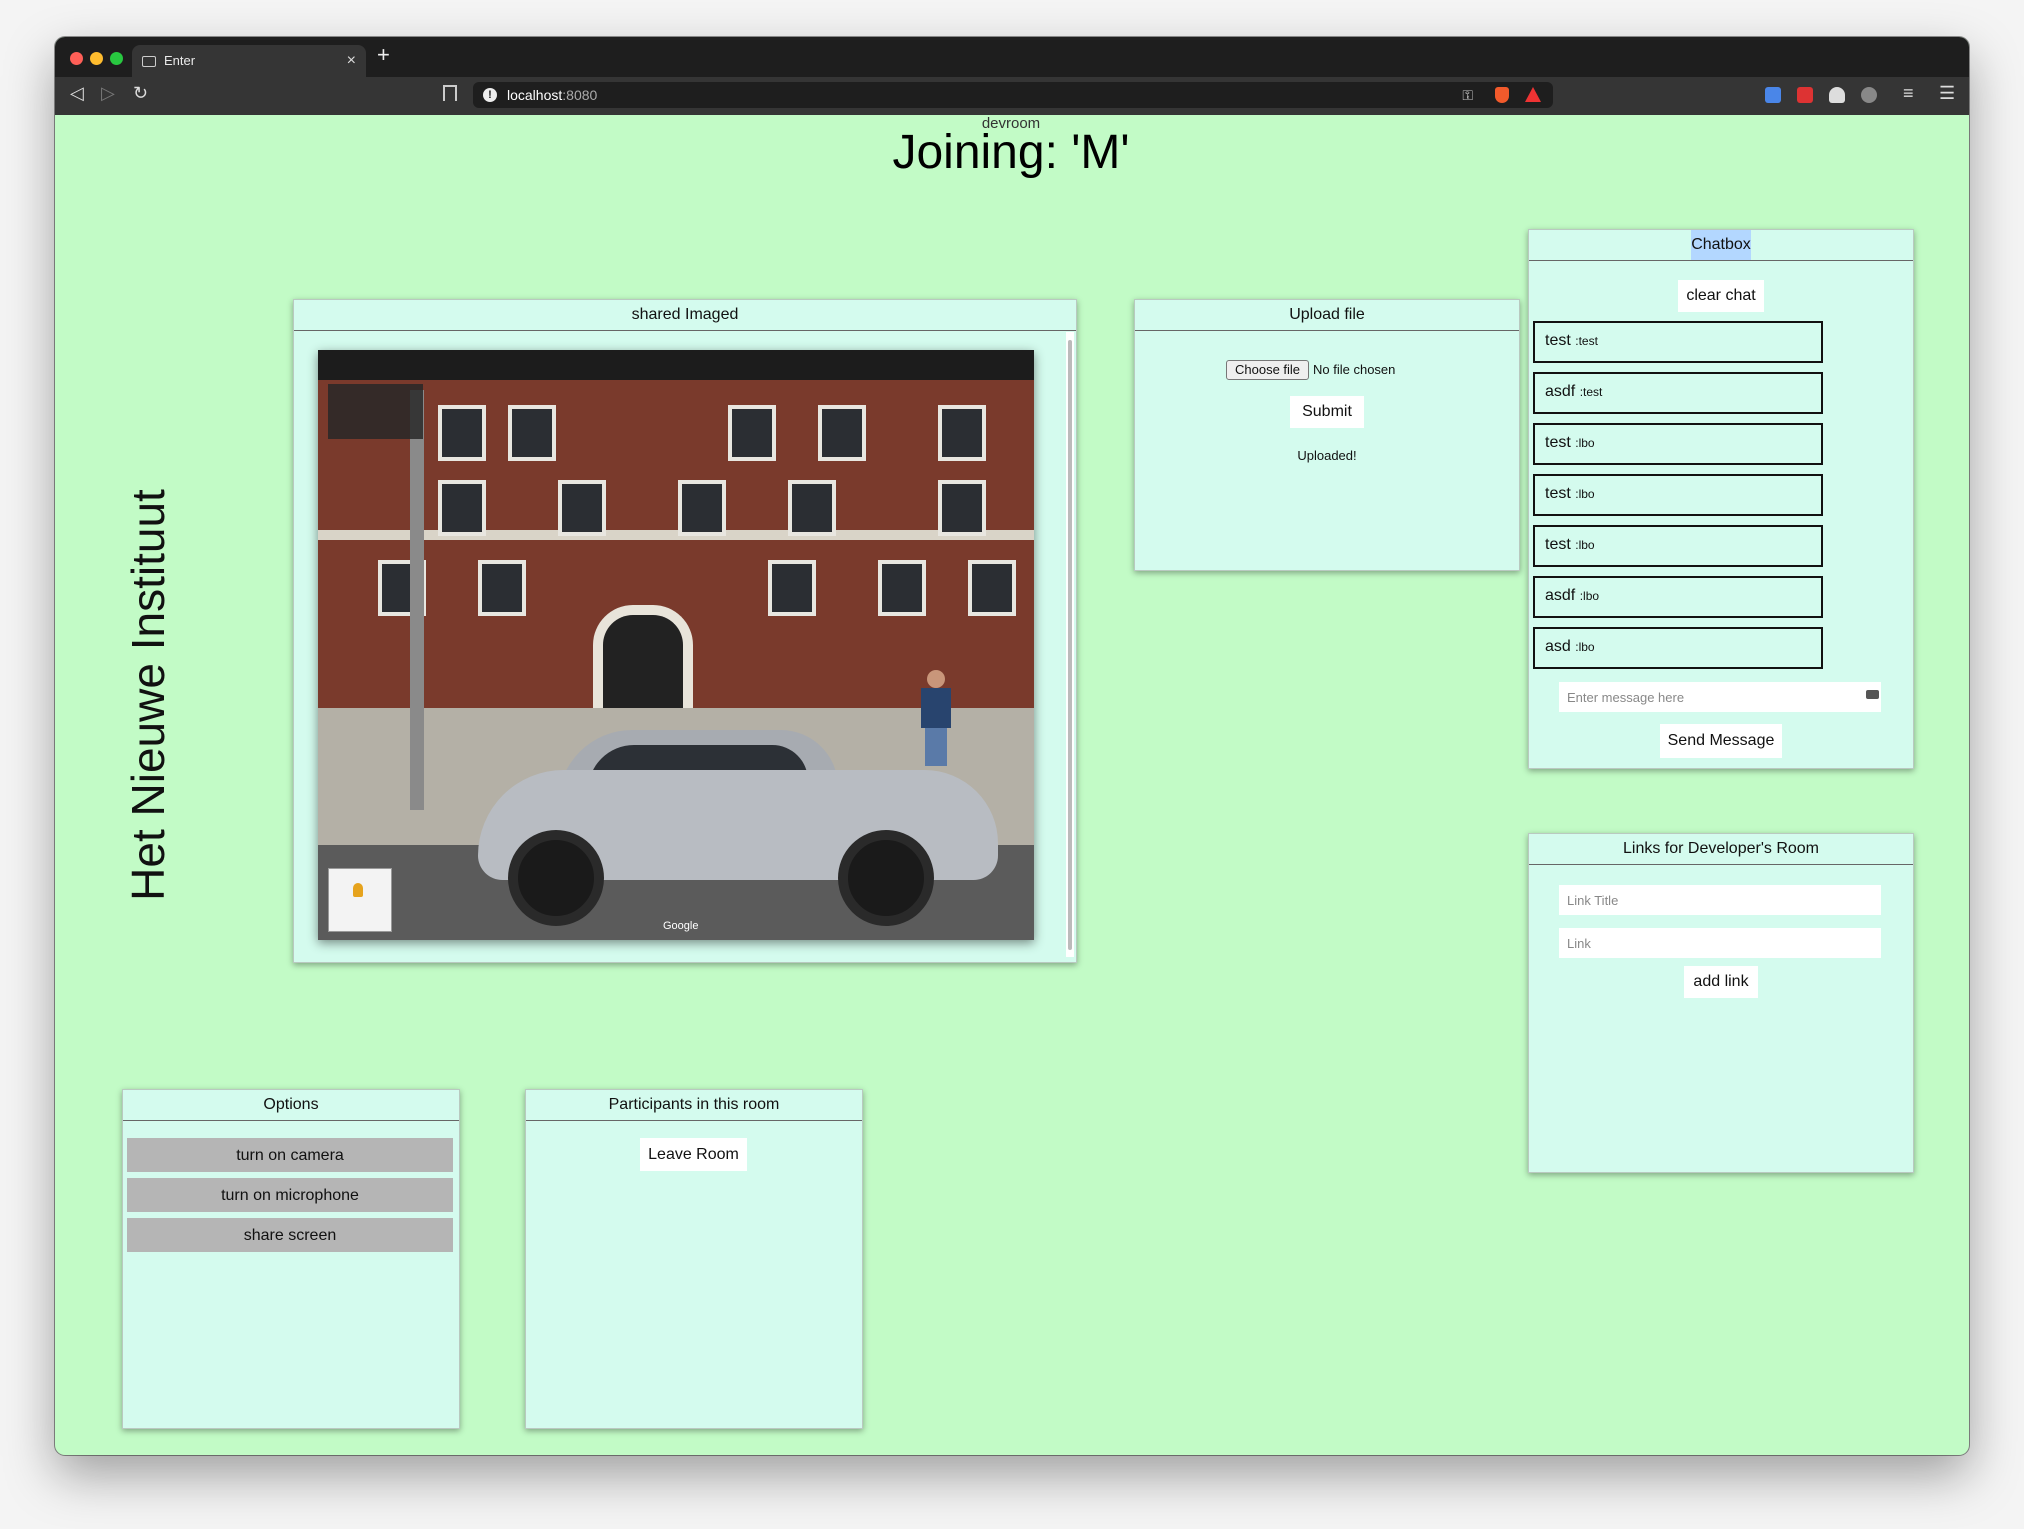  Describe the element at coordinates (1721, 1003) in the screenshot. I see `links-panel: Links for Developer's Room add link` at that location.